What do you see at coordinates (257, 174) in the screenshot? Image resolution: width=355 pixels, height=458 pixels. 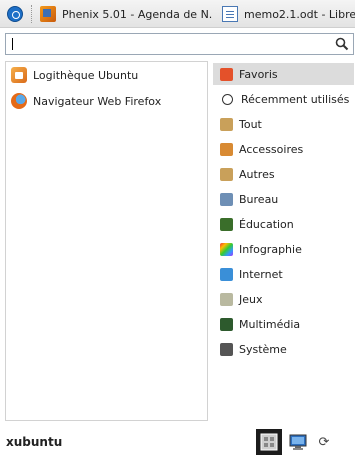 I see `category-label: Autres` at bounding box center [257, 174].